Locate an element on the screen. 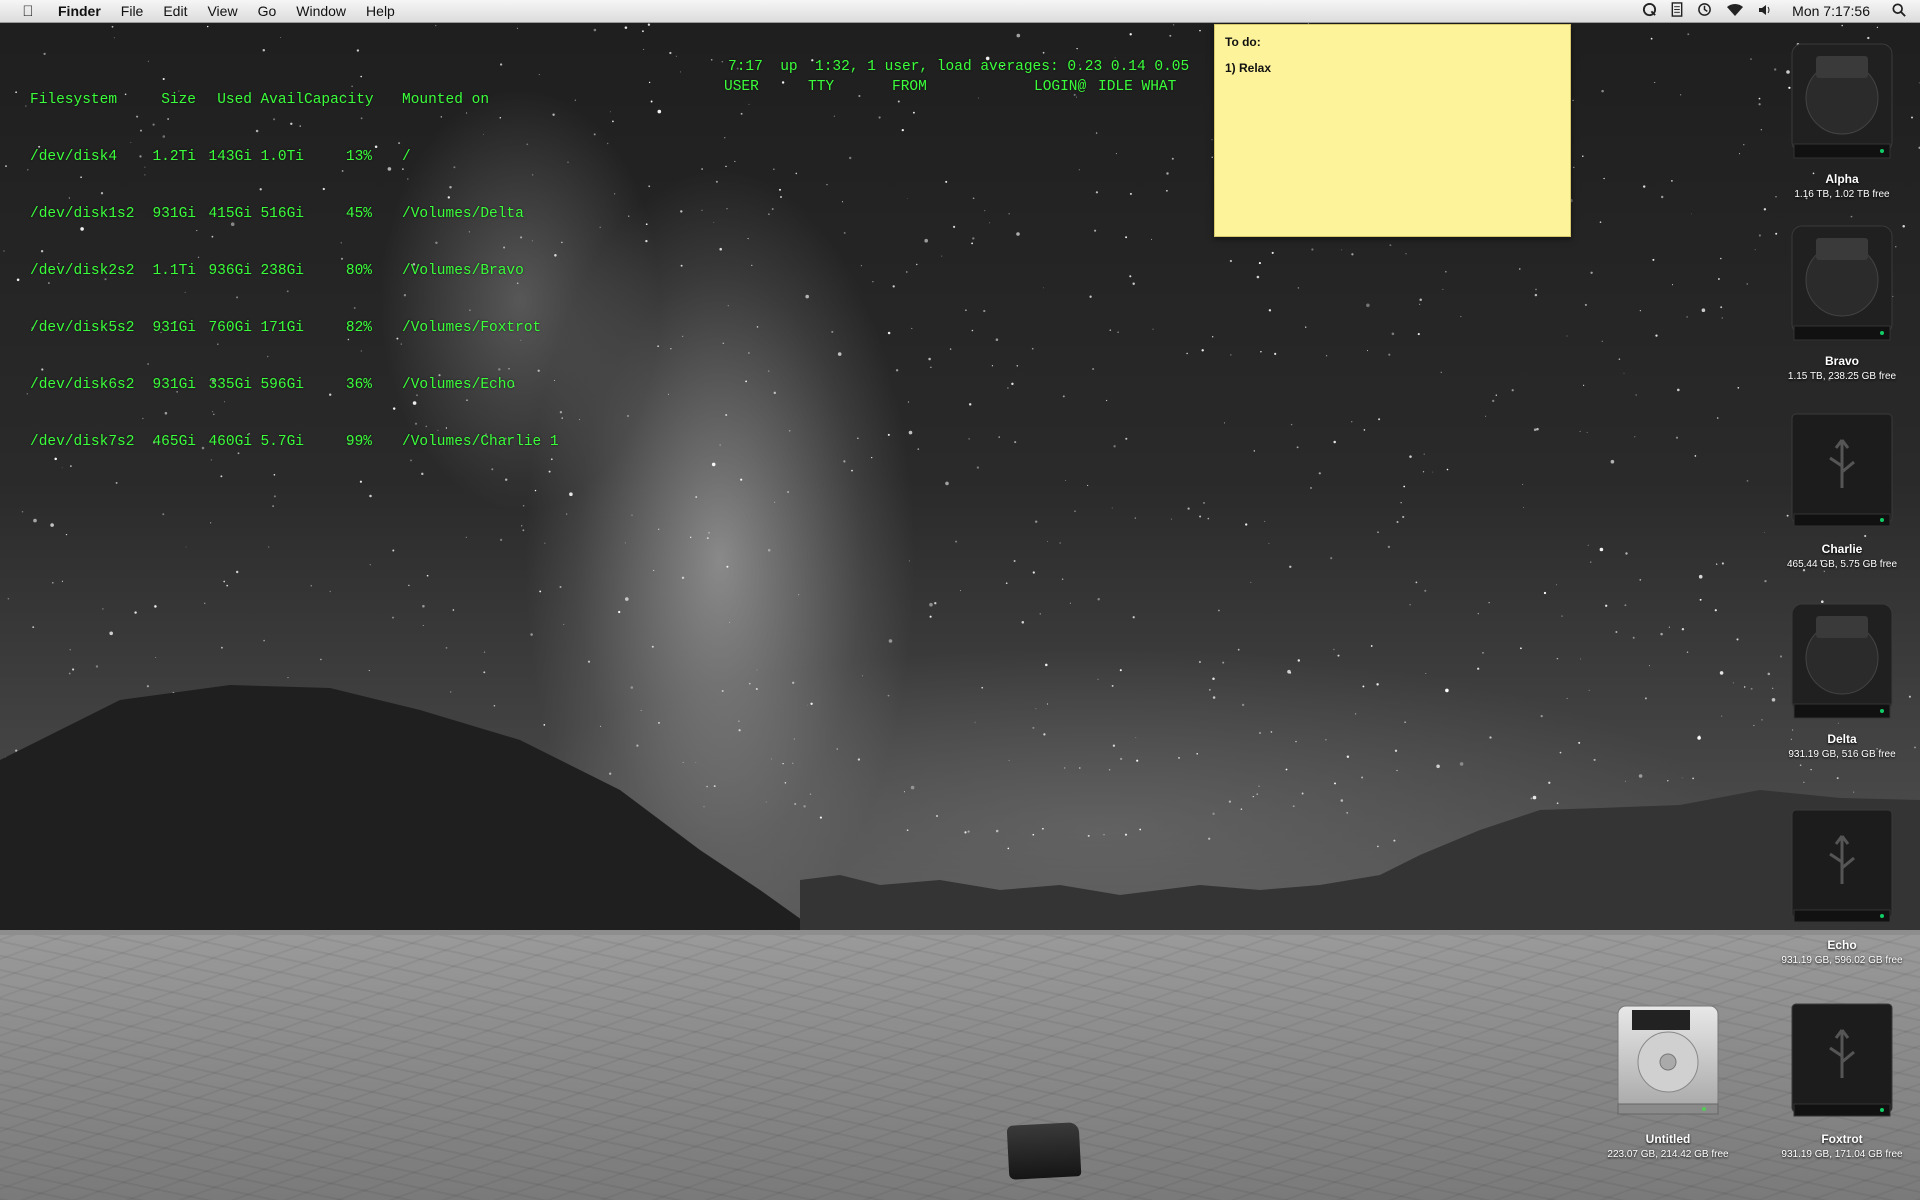 This screenshot has width=1920, height=1200. drive-icon-echo: Echo 931.19 GB, 596.02 GB free is located at coordinates (1842, 886).